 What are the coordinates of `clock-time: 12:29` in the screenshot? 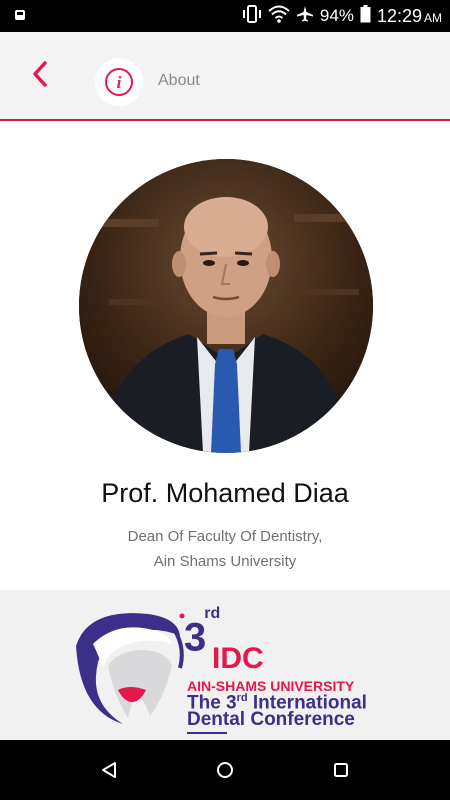 It's located at (399, 15).